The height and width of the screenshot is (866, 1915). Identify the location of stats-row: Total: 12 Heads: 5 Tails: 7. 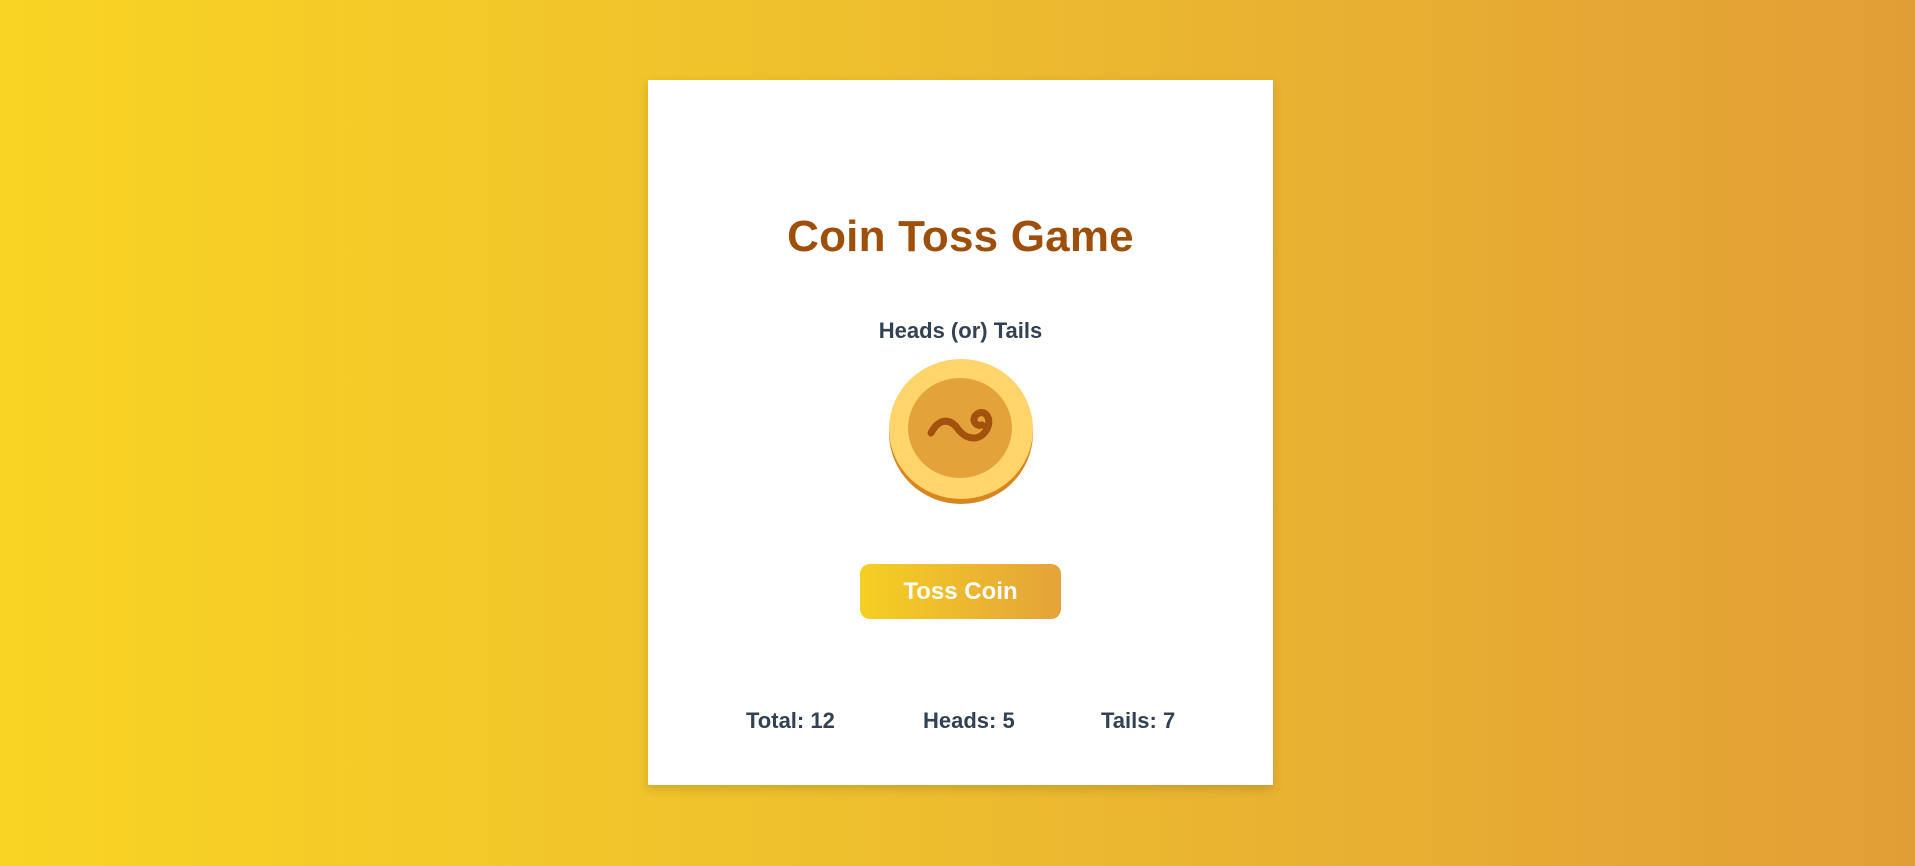
(960, 728).